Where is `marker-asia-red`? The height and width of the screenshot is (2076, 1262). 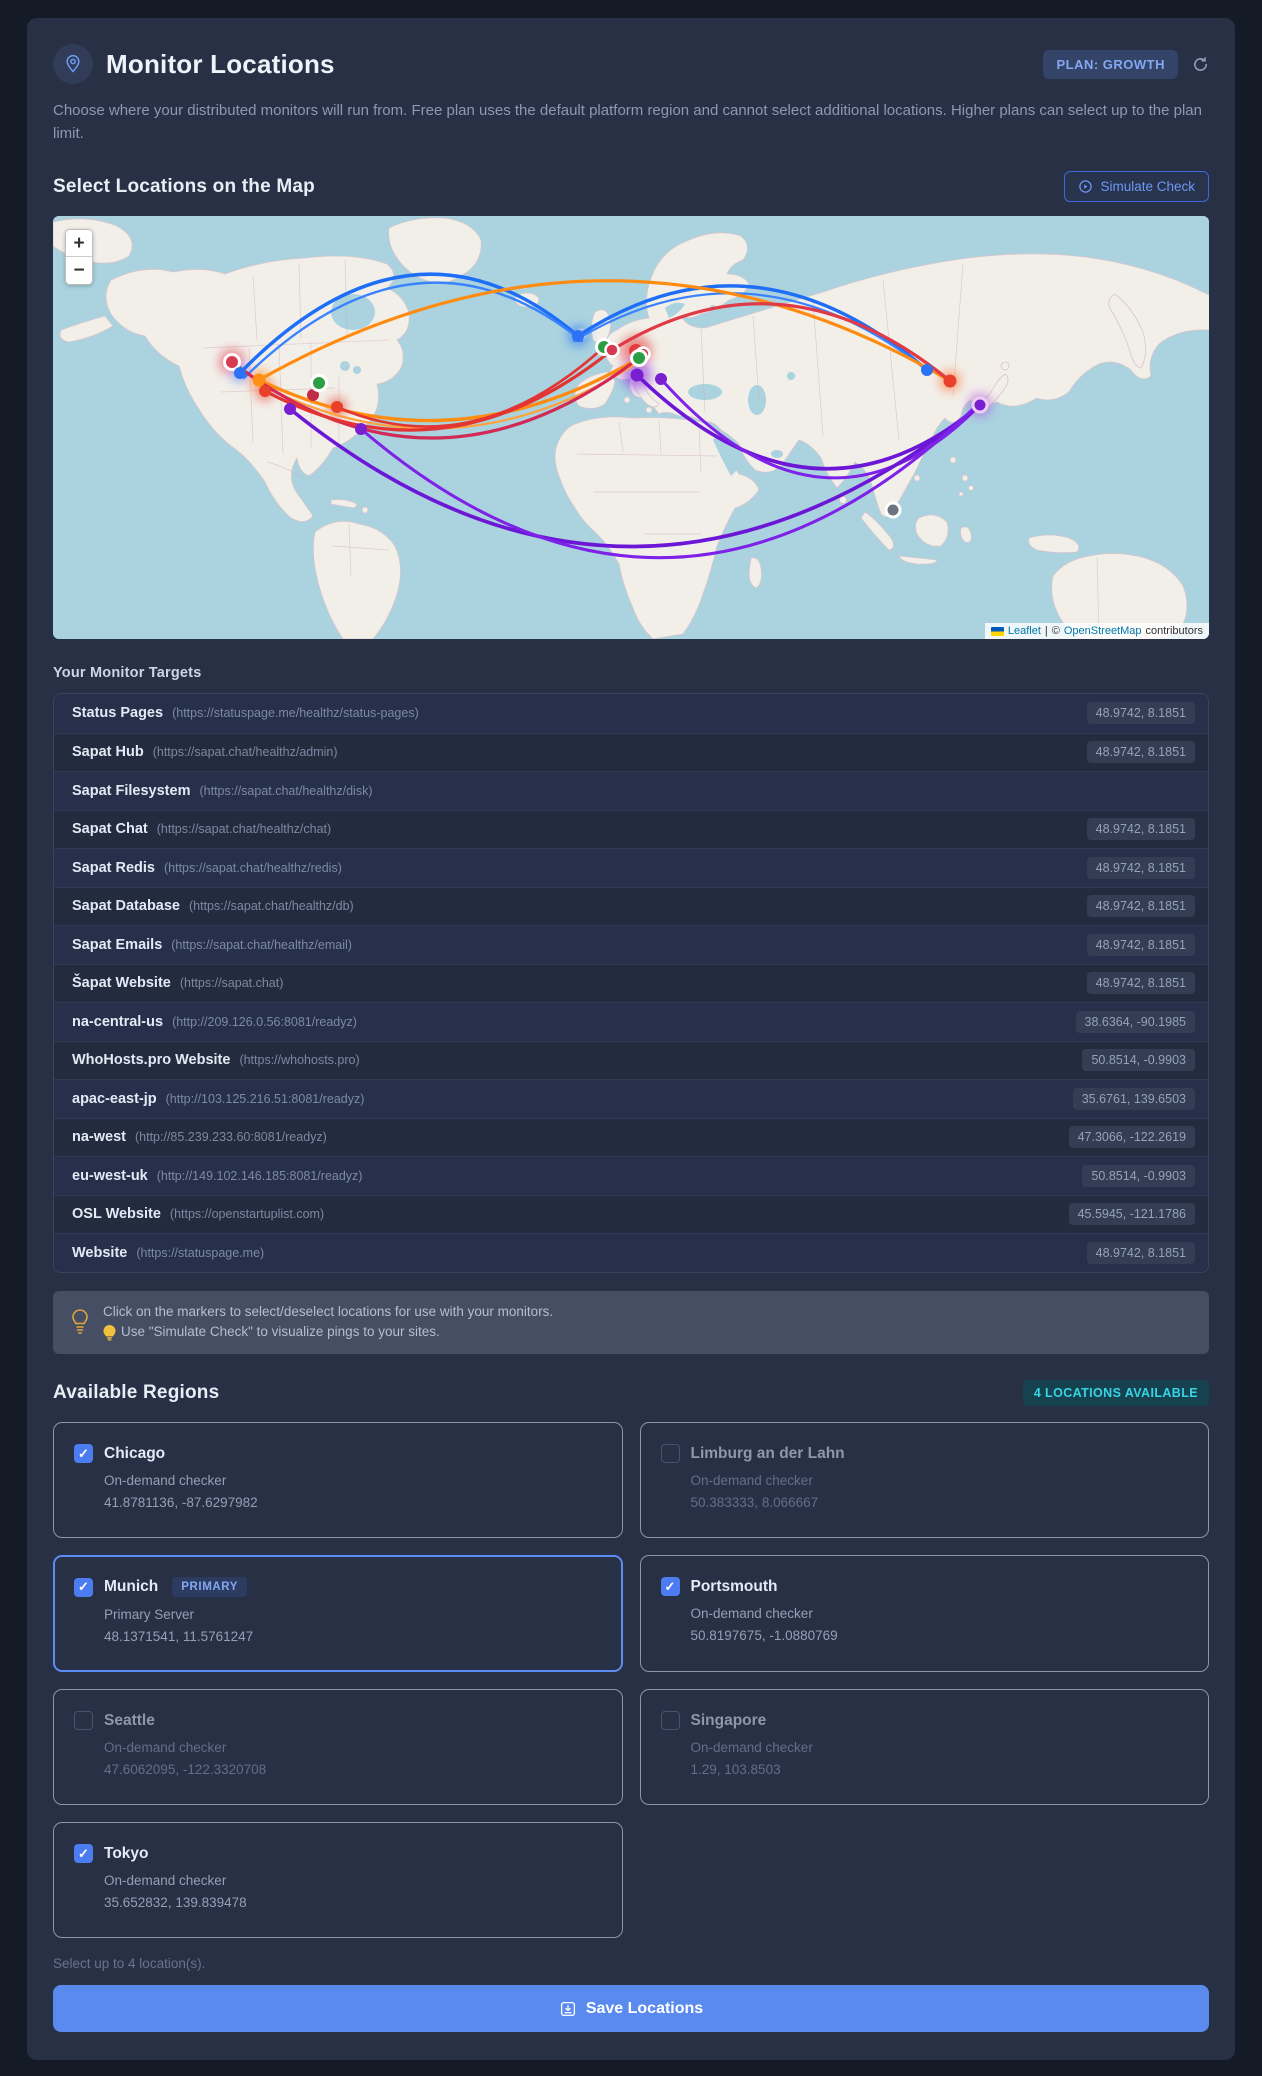 marker-asia-red is located at coordinates (950, 381).